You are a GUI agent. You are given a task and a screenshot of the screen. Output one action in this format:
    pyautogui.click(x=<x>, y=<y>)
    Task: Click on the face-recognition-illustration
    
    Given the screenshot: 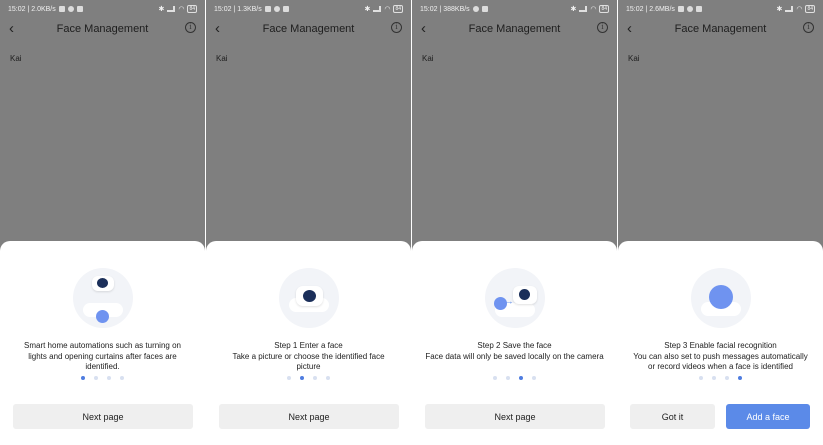 What is the action you would take?
    pyautogui.click(x=720, y=298)
    